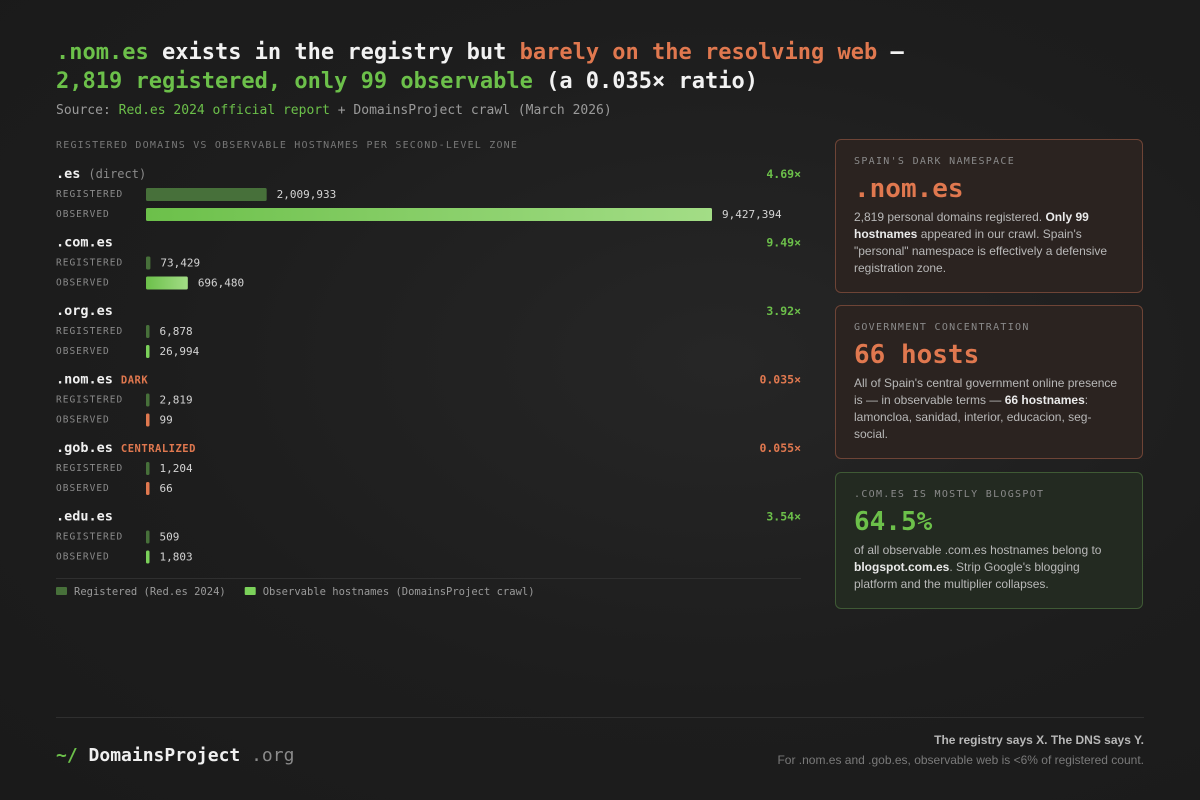 The image size is (1200, 800). Describe the element at coordinates (935, 161) in the screenshot. I see `card-kicker: SPAIN'S DARK NAMESPACE` at that location.